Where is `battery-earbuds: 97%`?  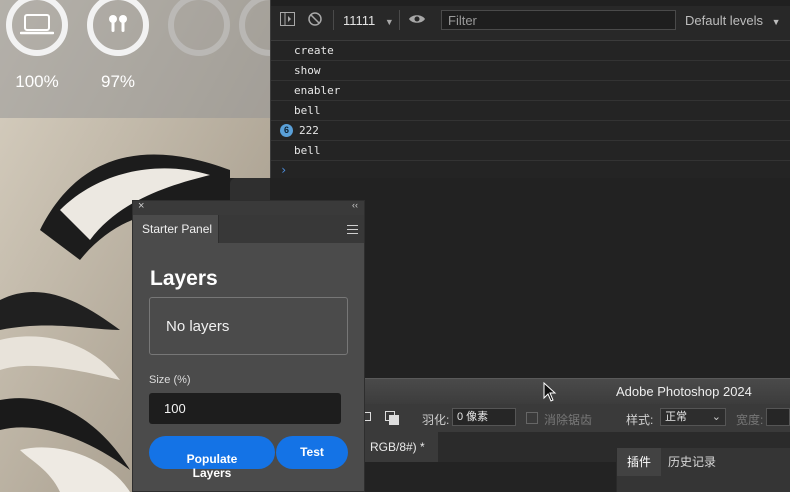
battery-earbuds: 97% is located at coordinates (118, 46).